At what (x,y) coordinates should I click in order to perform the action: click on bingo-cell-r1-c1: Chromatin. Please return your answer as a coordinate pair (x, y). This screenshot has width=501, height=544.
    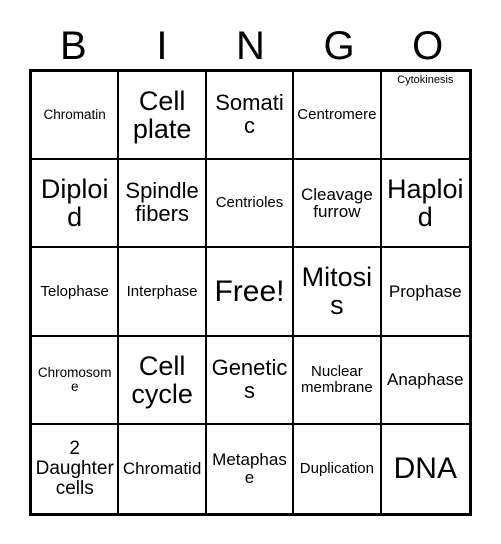
    Looking at the image, I should click on (76, 116).